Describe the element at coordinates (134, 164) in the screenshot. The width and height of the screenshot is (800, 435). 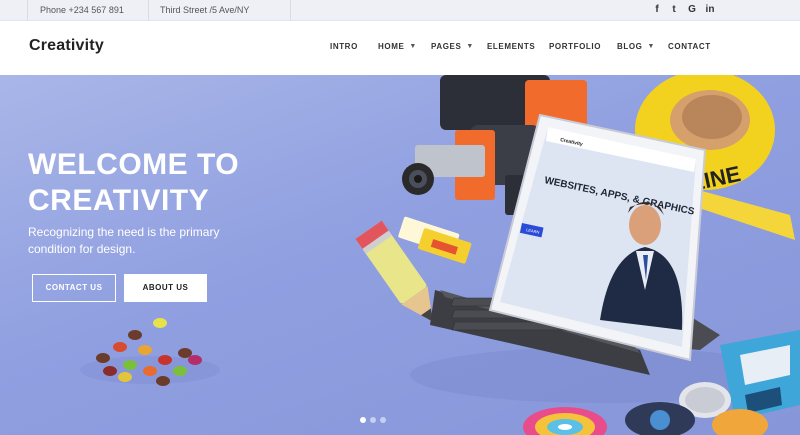
I see `hero-title-line: WELCOME TO` at that location.